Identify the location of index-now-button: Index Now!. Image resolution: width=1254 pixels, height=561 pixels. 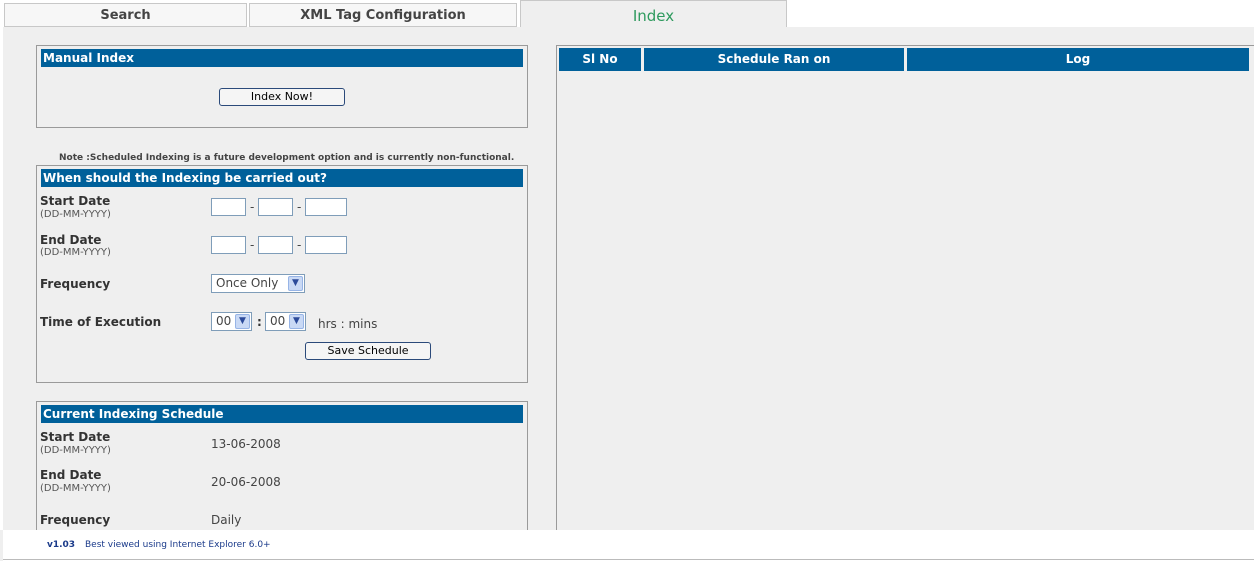
(282, 97).